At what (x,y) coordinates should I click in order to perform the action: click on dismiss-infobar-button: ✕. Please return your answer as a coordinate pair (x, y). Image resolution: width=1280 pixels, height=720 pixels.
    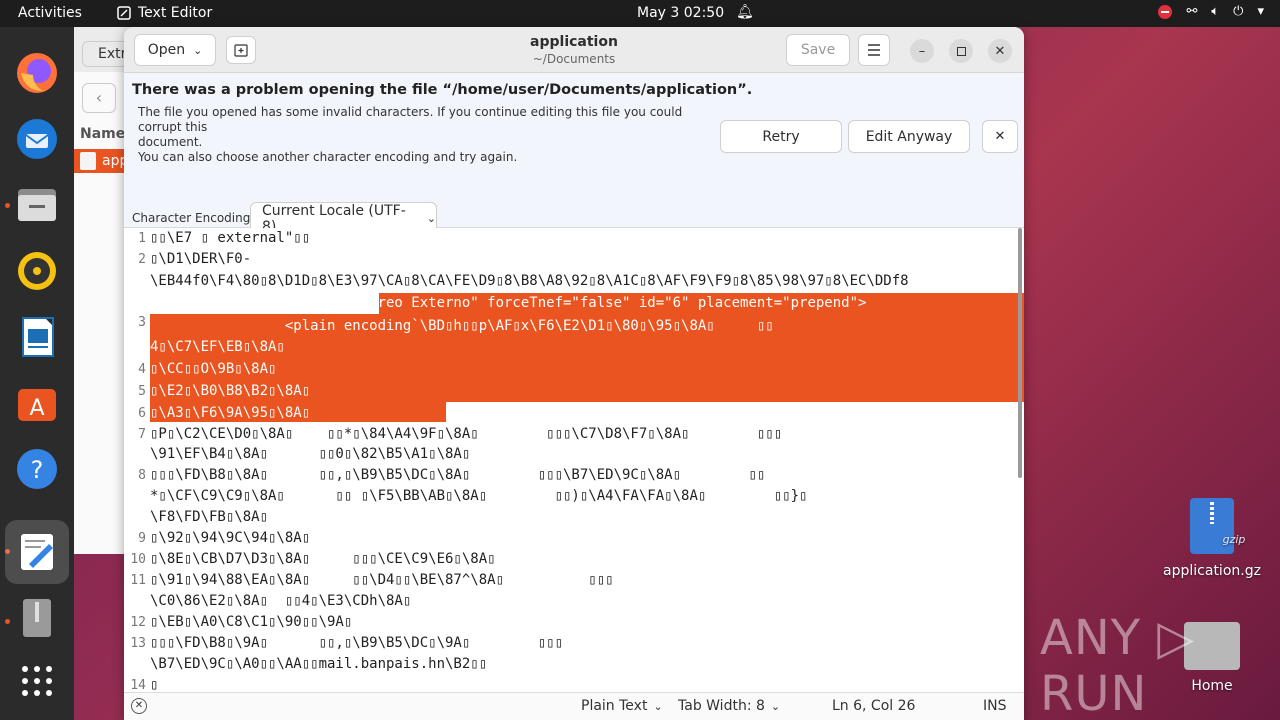
    Looking at the image, I should click on (1000, 136).